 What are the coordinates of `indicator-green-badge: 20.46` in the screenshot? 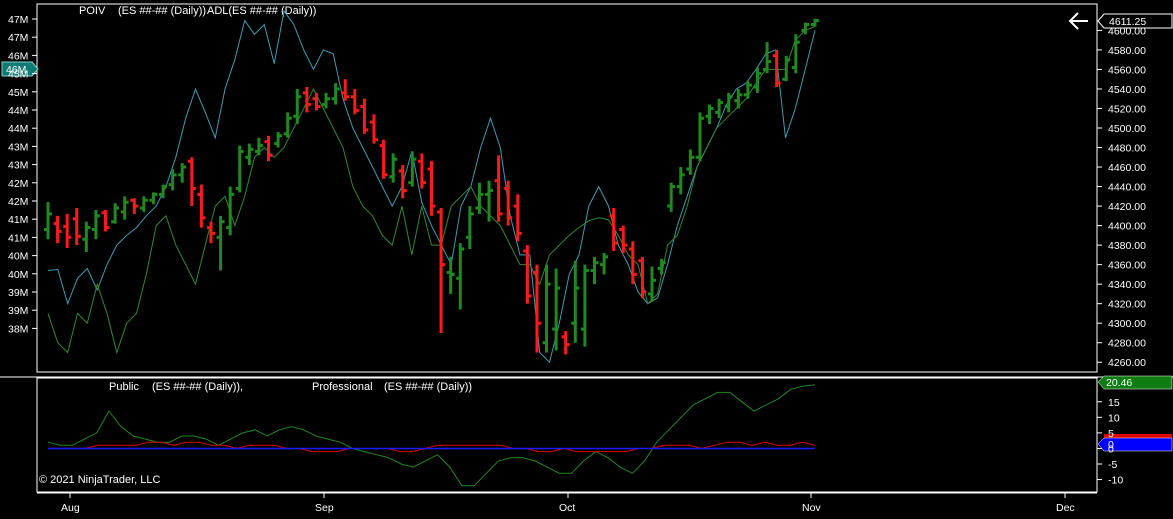 It's located at (1135, 382).